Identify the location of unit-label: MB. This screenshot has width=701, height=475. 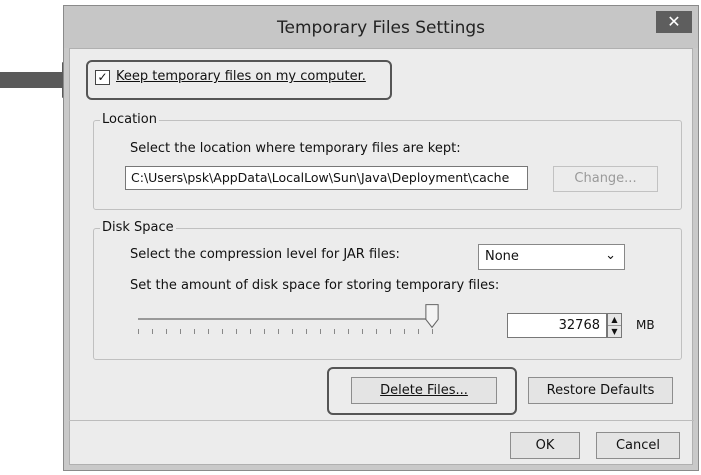
(645, 325).